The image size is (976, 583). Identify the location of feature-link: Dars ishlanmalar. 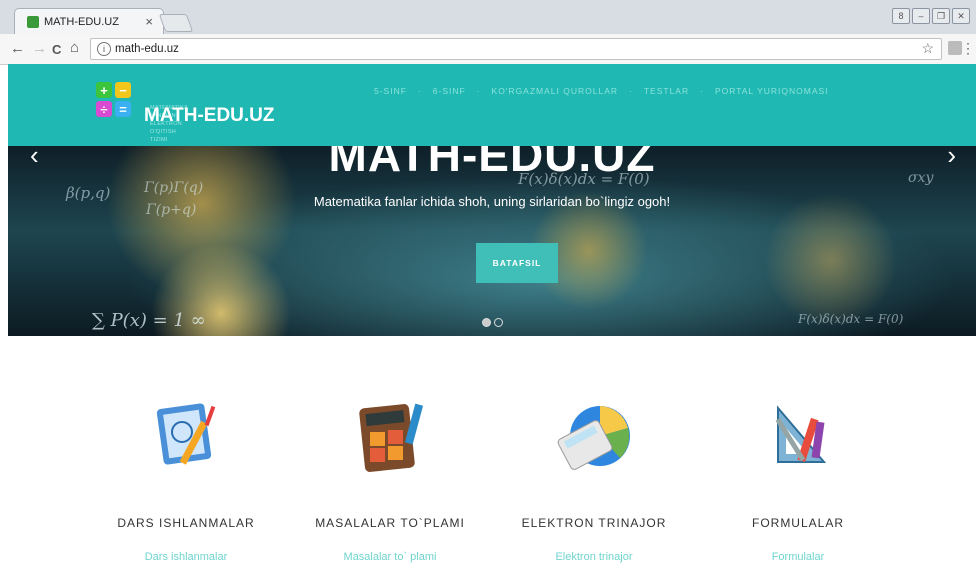
(186, 557).